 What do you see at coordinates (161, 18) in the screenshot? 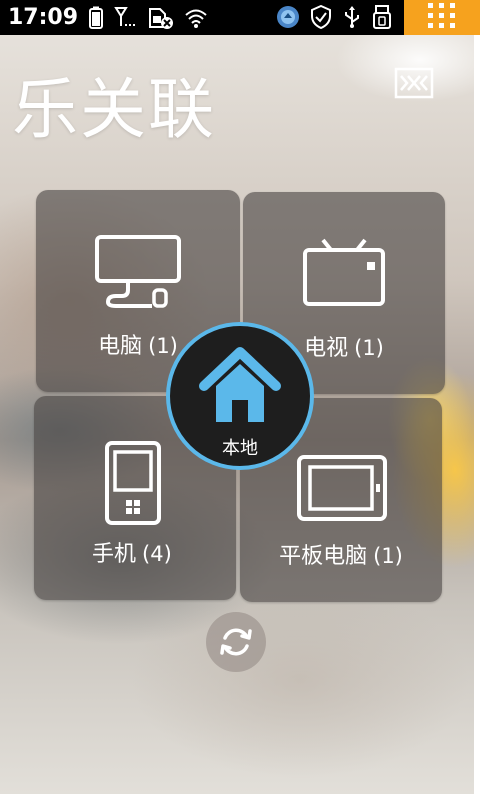
I see `sim-blocked-icon` at bounding box center [161, 18].